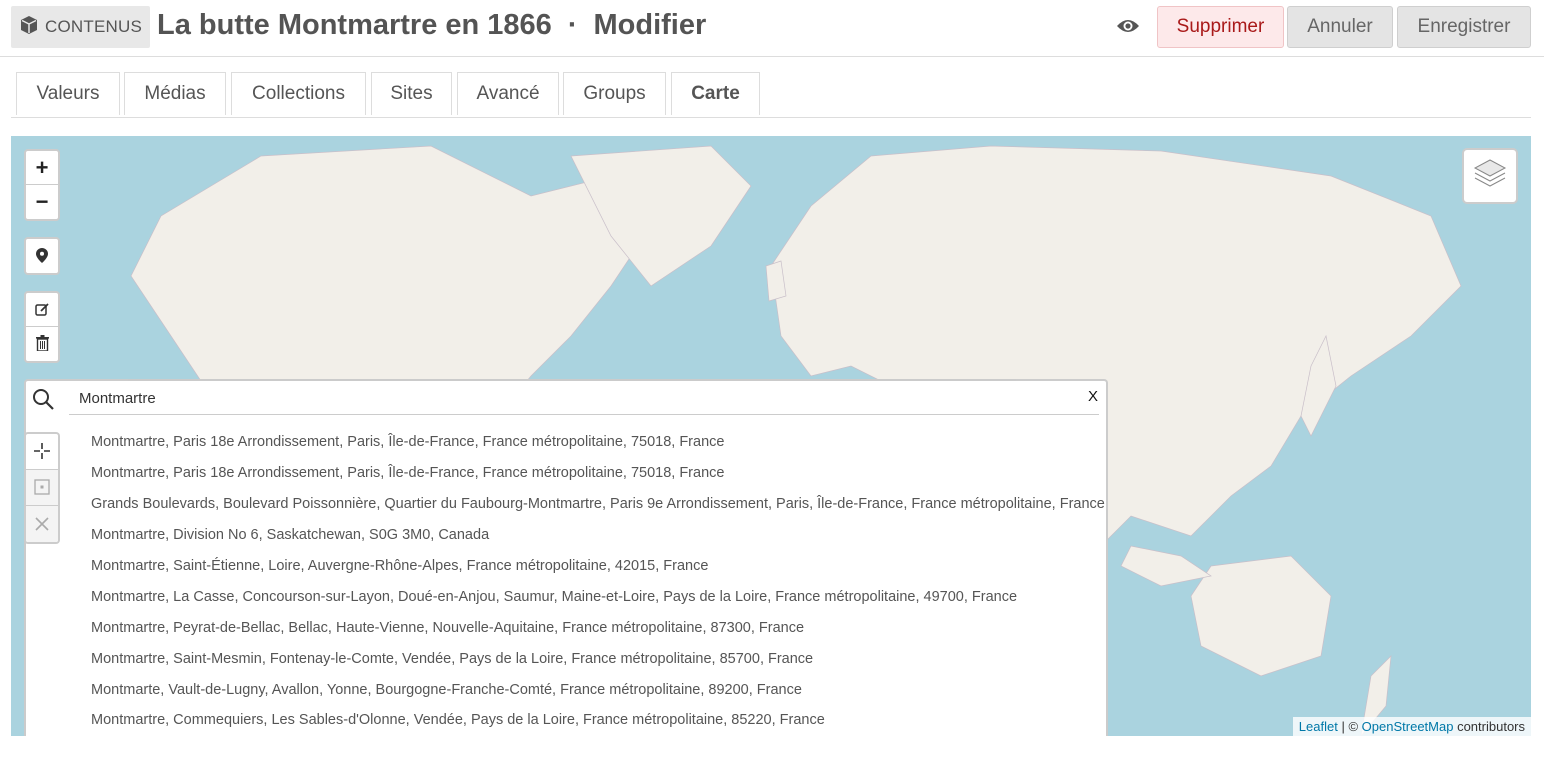 This screenshot has height=759, width=1544. I want to click on map-attribution: Leaflet | © OpenStreetMap contributors, so click(1411, 726).